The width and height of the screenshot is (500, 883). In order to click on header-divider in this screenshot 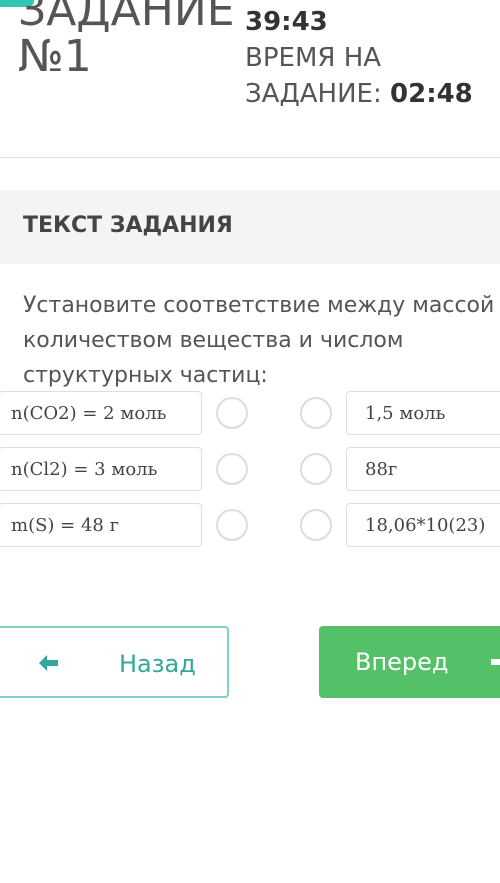, I will do `click(250, 157)`.